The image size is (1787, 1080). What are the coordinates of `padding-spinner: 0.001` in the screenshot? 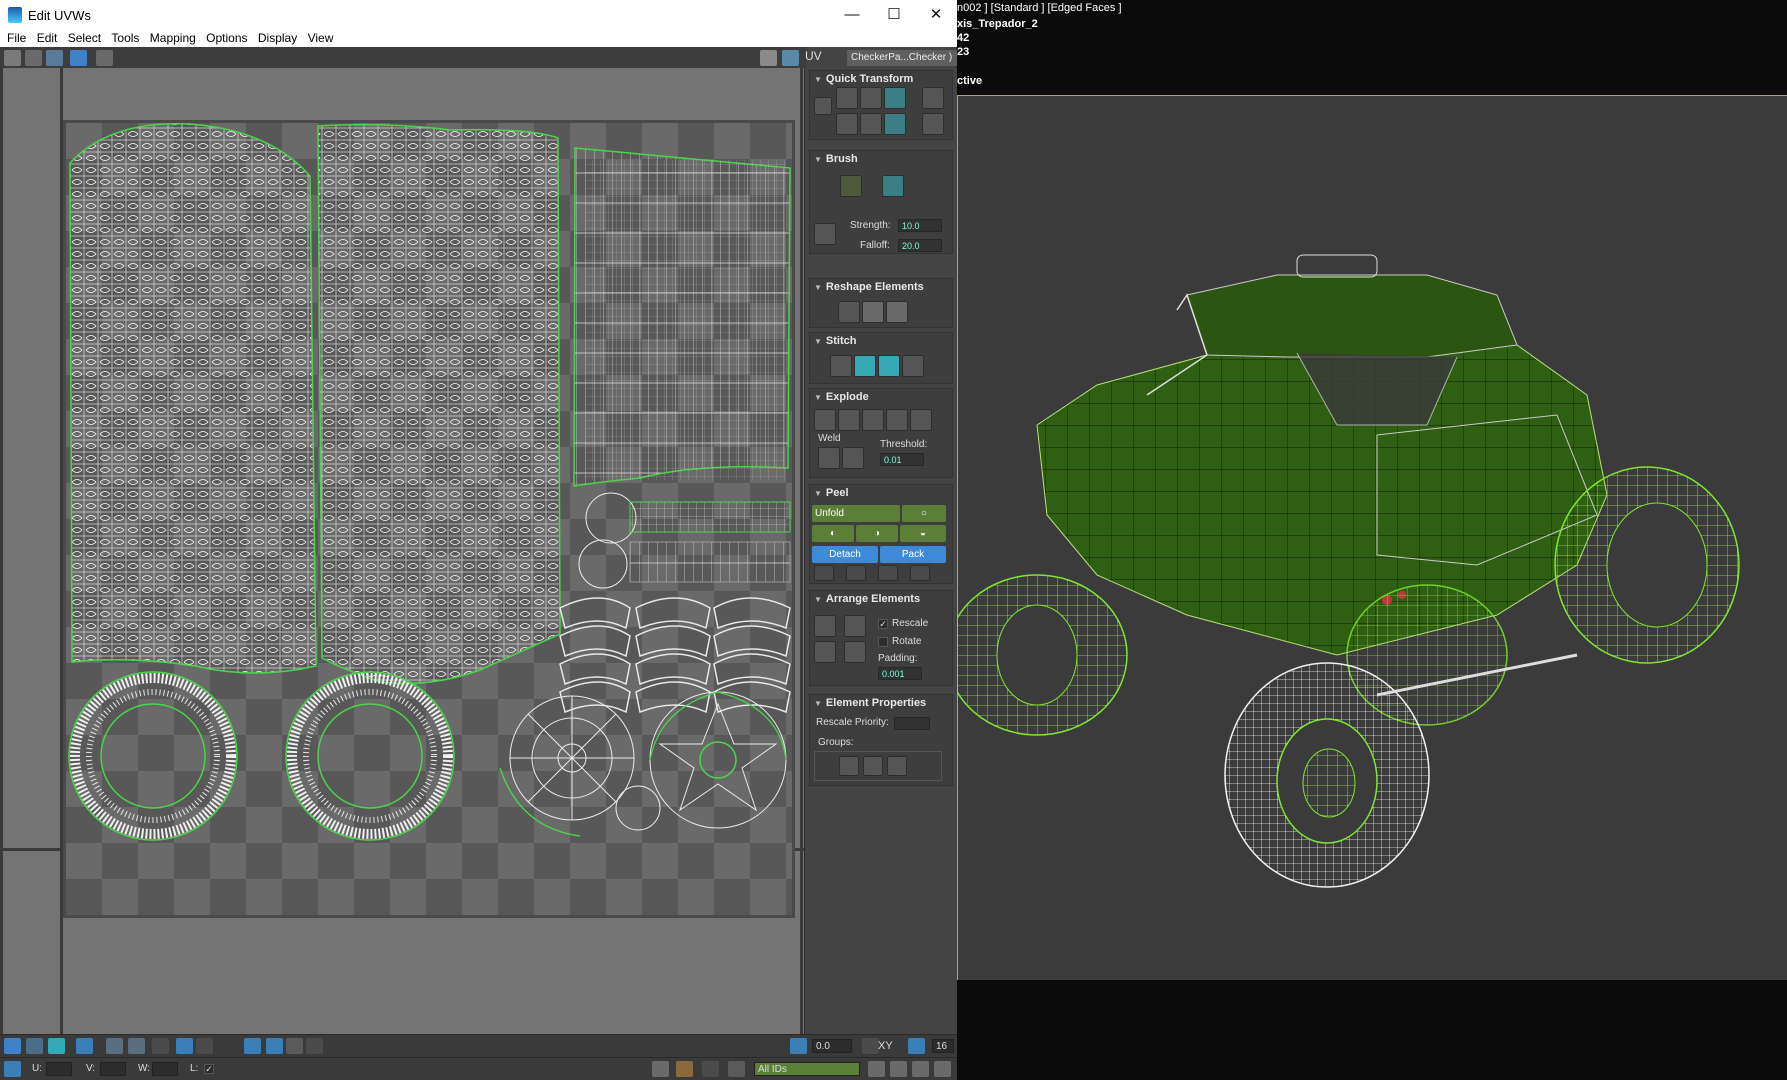 It's located at (900, 673).